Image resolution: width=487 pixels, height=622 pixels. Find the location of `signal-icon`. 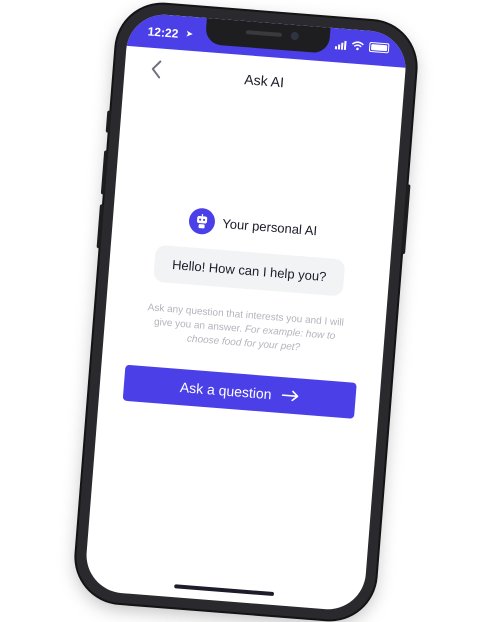

signal-icon is located at coordinates (340, 45).